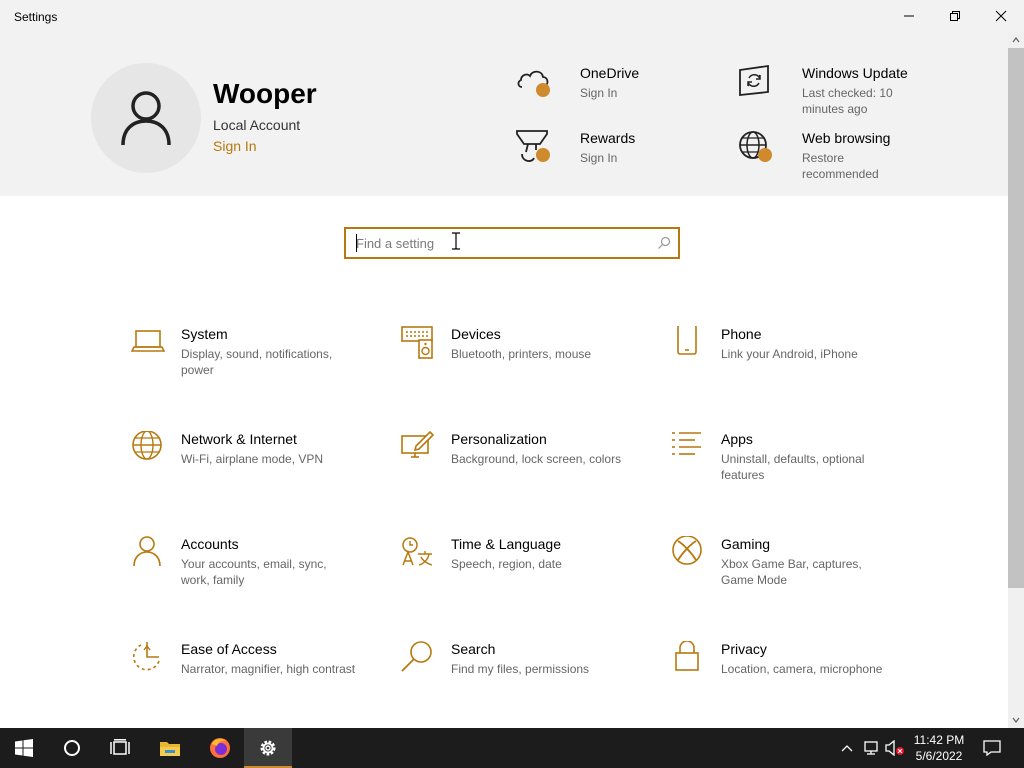 This screenshot has height=768, width=1024. Describe the element at coordinates (536, 459) in the screenshot. I see `category-subtitle: Background, lock screen, colors` at that location.